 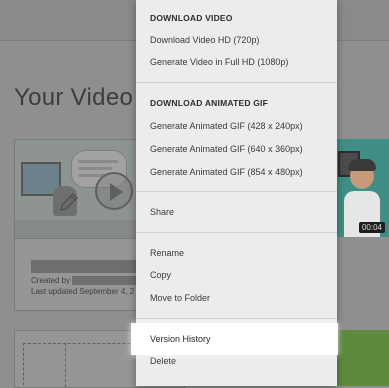 I want to click on pencil-icon, so click(x=69, y=202).